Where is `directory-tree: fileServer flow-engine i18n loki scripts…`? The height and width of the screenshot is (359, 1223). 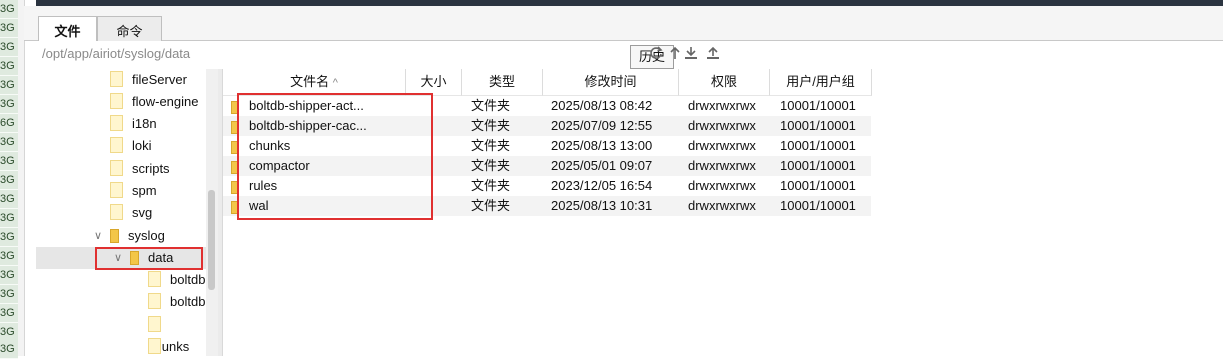 directory-tree: fileServer flow-engine i18n loki scripts… is located at coordinates (121, 212).